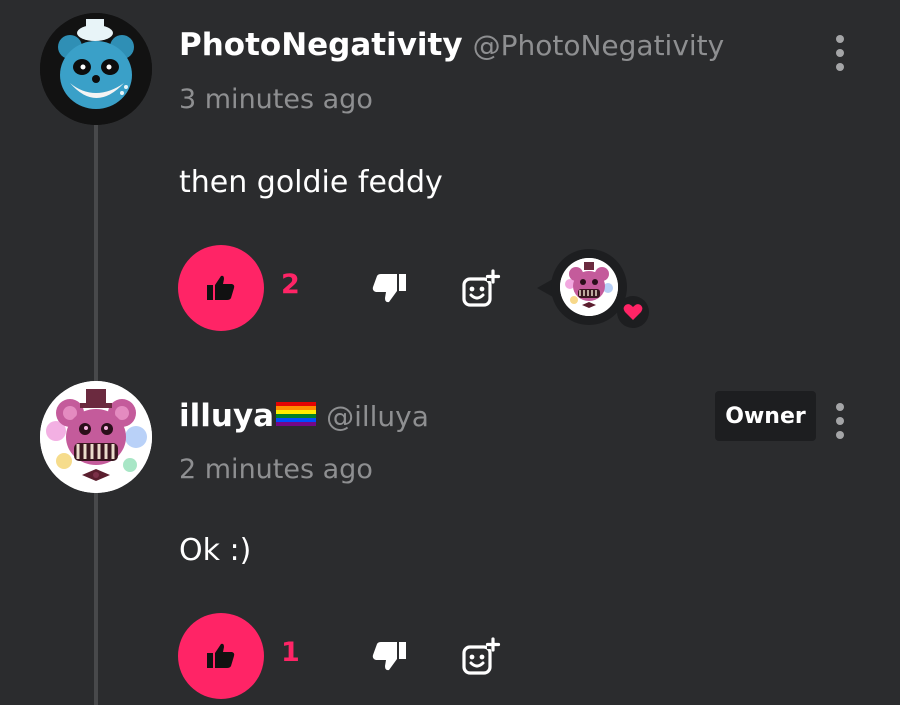 This screenshot has height=705, width=900. I want to click on like-count: 1, so click(290, 652).